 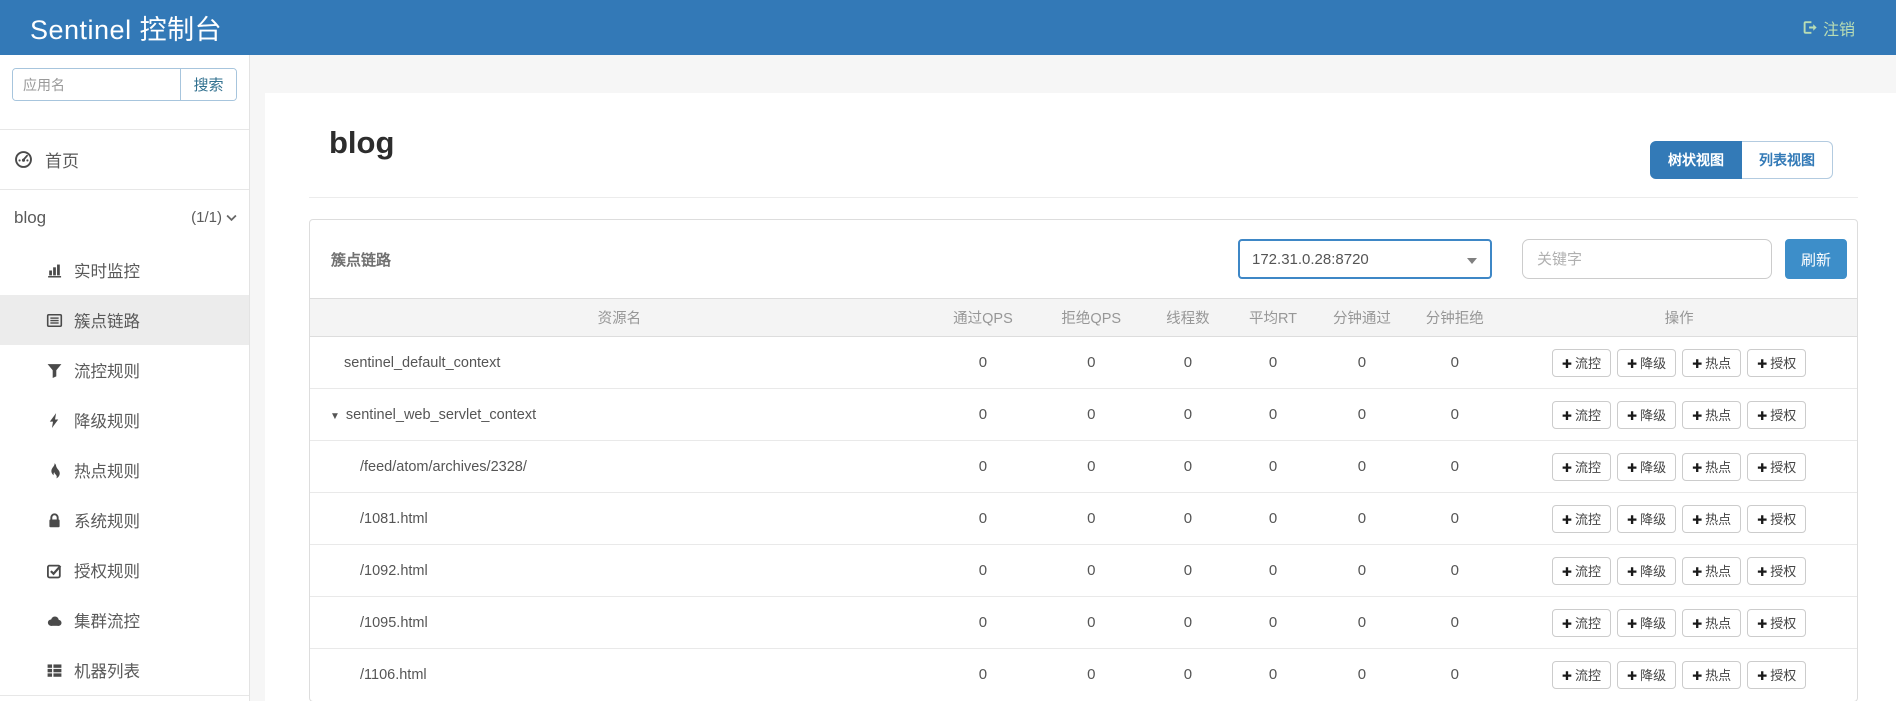 I want to click on sidebar-item-cluster-link: 簇点链路, so click(x=124, y=320).